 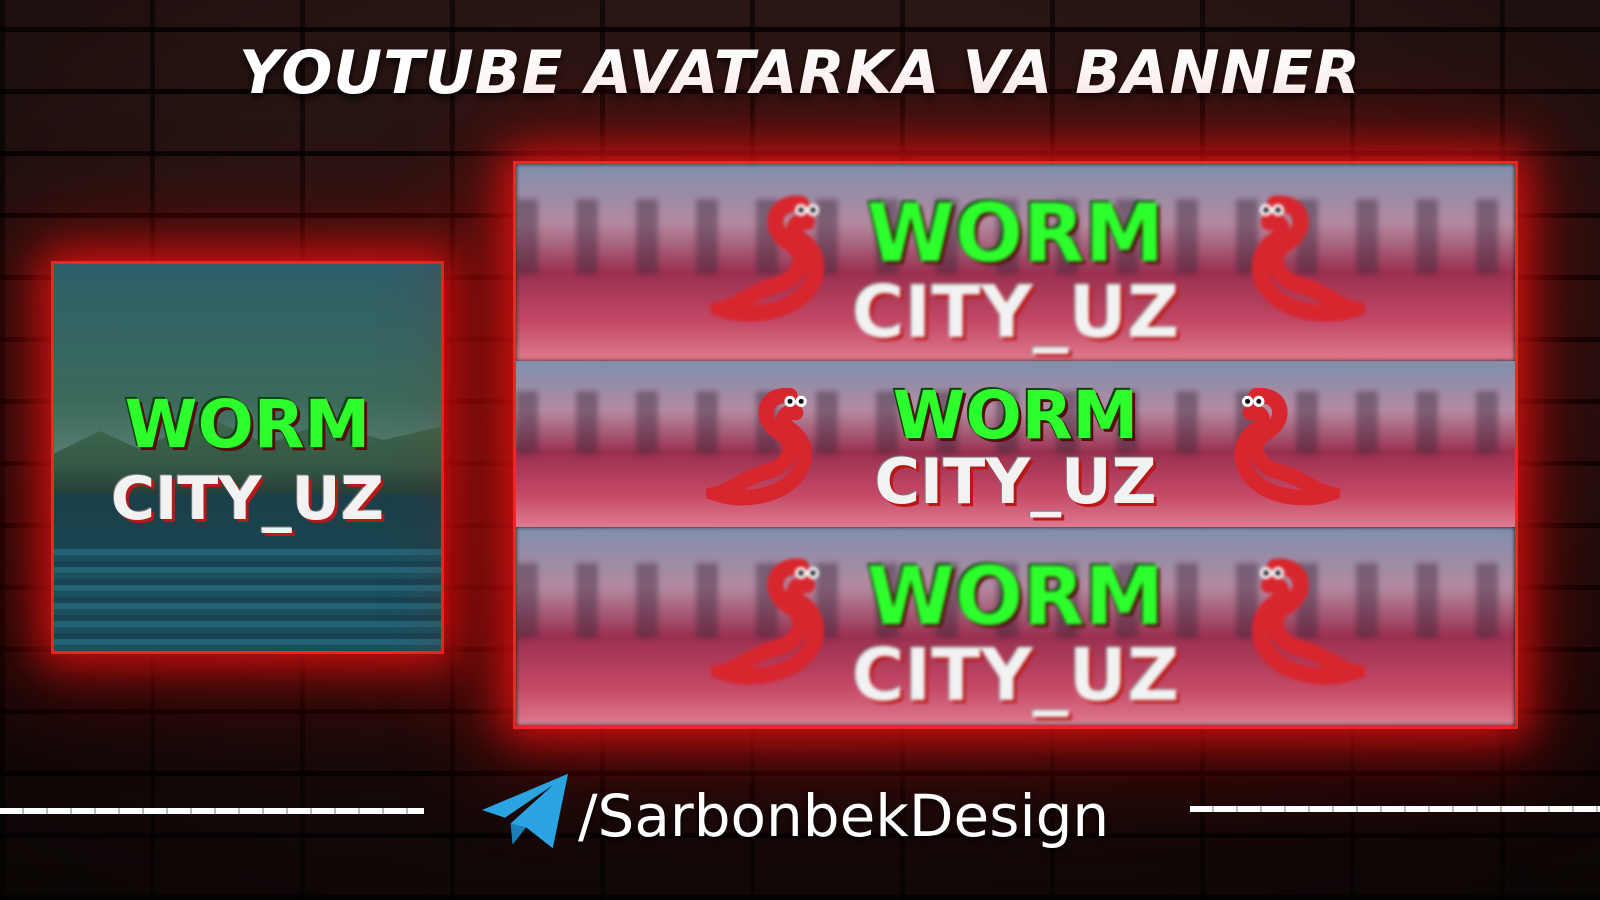 What do you see at coordinates (1015, 596) in the screenshot?
I see `banner-3-line1: WORM` at bounding box center [1015, 596].